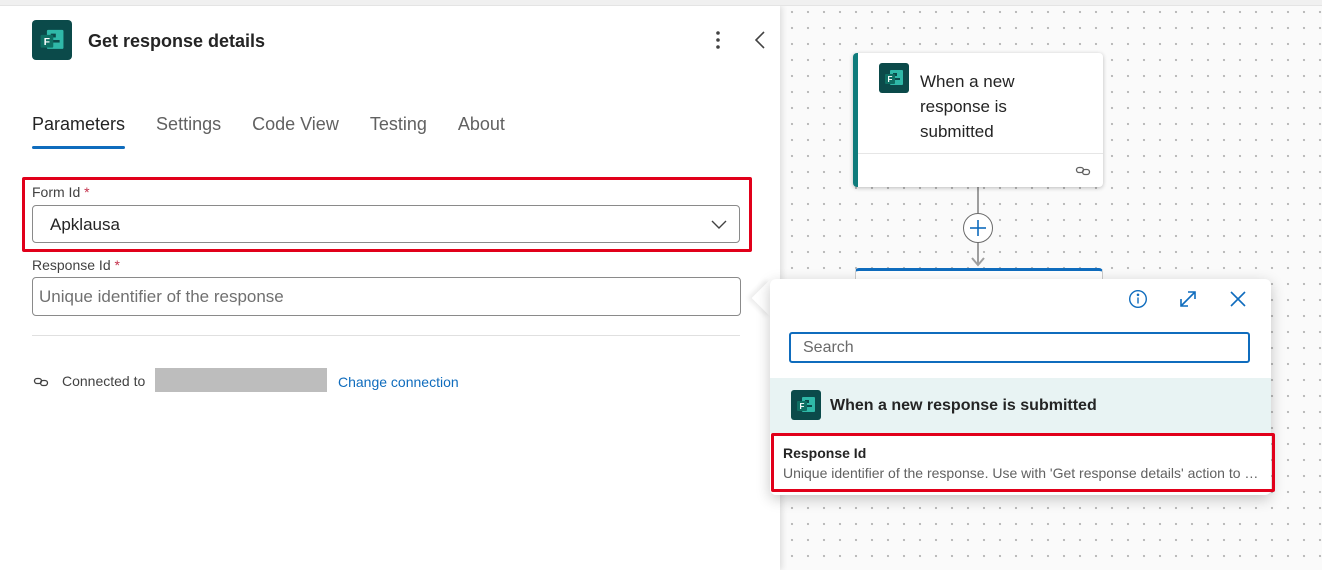 The width and height of the screenshot is (1322, 570). I want to click on form-id-label-text: Form Id, so click(56, 192).